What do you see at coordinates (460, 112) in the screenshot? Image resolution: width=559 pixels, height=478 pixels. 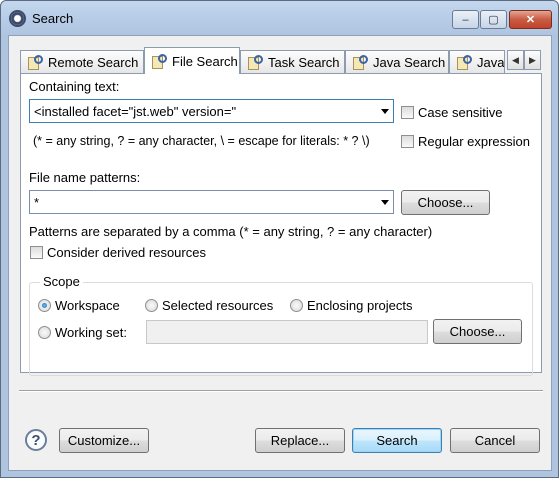 I see `case-sensitive-label: Case sensitive` at bounding box center [460, 112].